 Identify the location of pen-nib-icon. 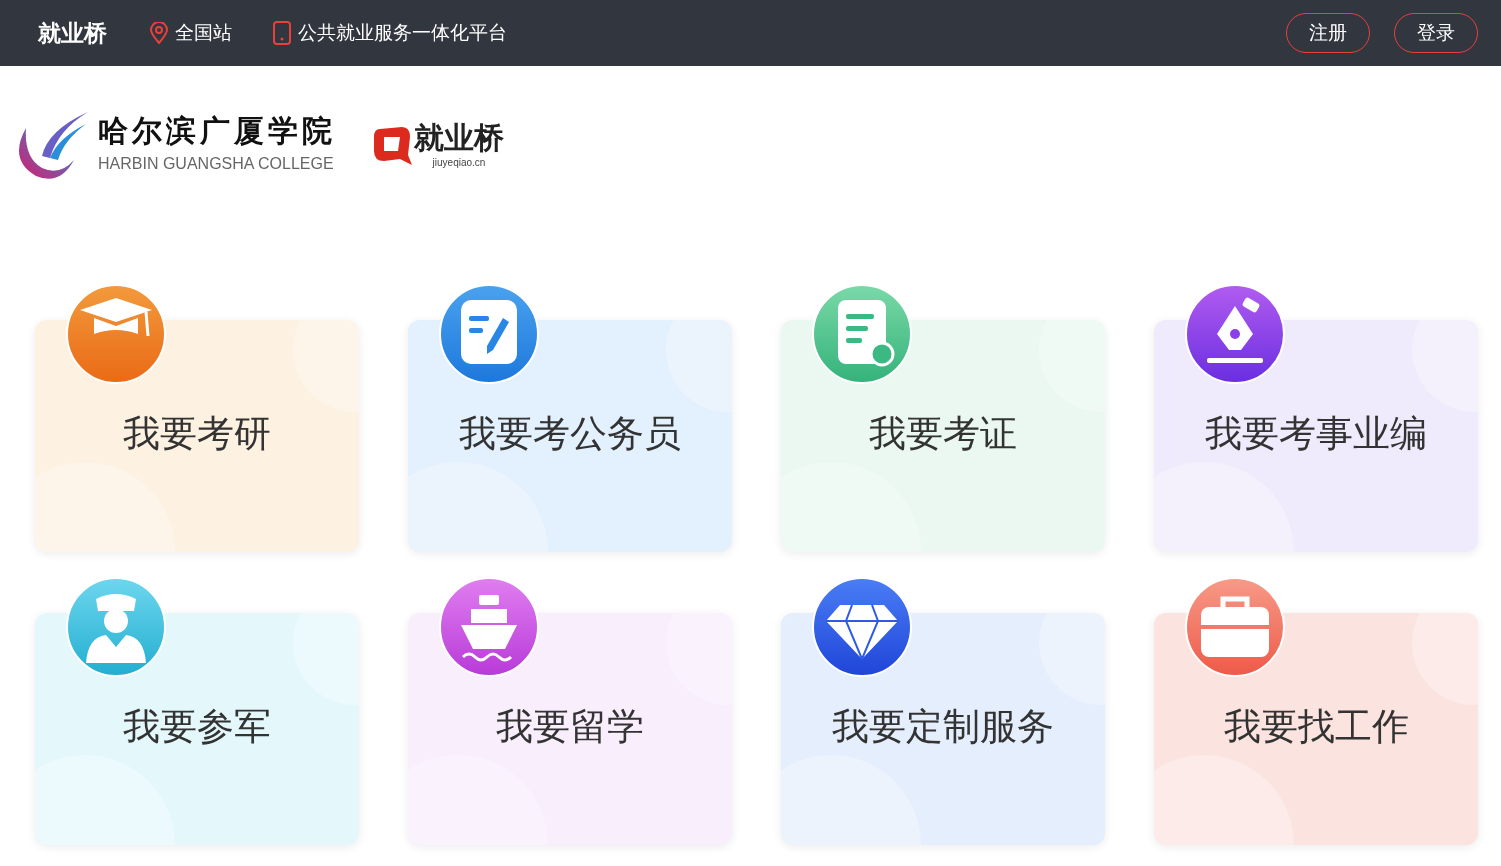
(1235, 334).